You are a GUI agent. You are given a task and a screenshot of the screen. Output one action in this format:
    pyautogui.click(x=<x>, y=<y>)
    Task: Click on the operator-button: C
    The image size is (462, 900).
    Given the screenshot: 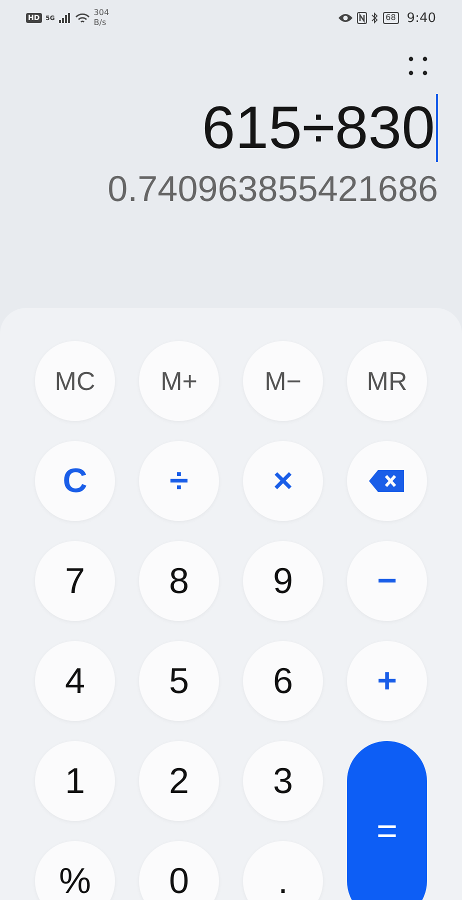 What is the action you would take?
    pyautogui.click(x=75, y=481)
    